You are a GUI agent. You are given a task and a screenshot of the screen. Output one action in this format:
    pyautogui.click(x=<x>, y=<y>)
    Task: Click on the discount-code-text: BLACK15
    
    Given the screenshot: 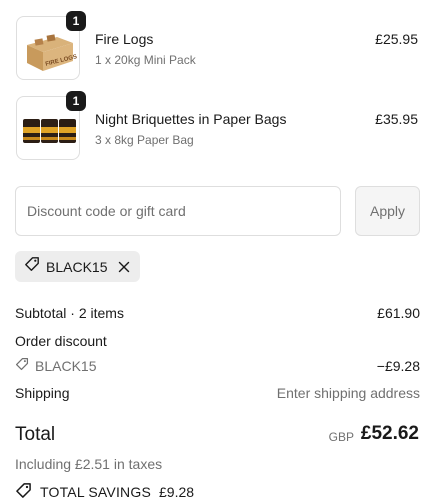 What is the action you would take?
    pyautogui.click(x=66, y=365)
    